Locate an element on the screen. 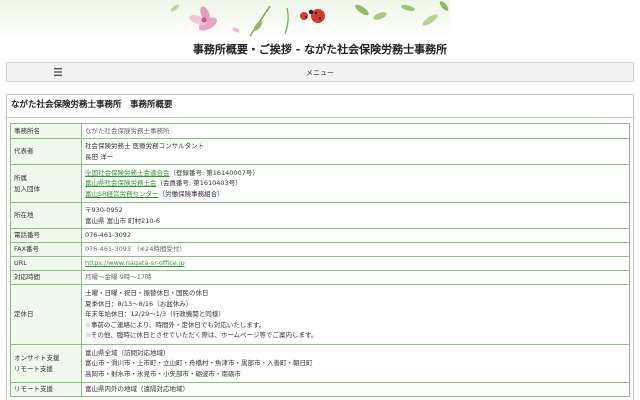  ladybug-icon is located at coordinates (312, 16).